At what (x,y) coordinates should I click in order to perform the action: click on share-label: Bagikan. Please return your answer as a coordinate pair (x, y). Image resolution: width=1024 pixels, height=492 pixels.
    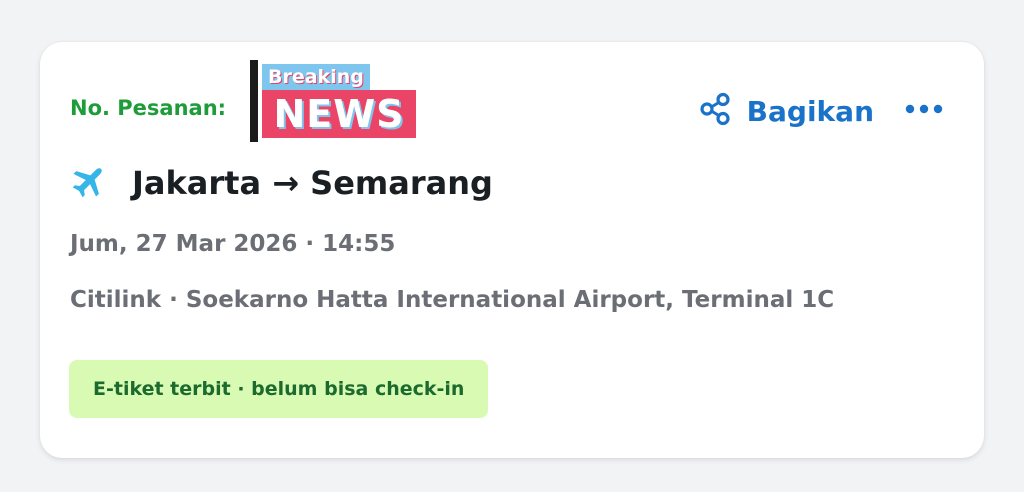
    Looking at the image, I should click on (810, 111).